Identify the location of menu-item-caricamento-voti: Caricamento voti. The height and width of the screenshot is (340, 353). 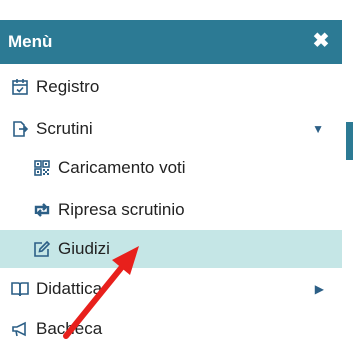
(171, 168).